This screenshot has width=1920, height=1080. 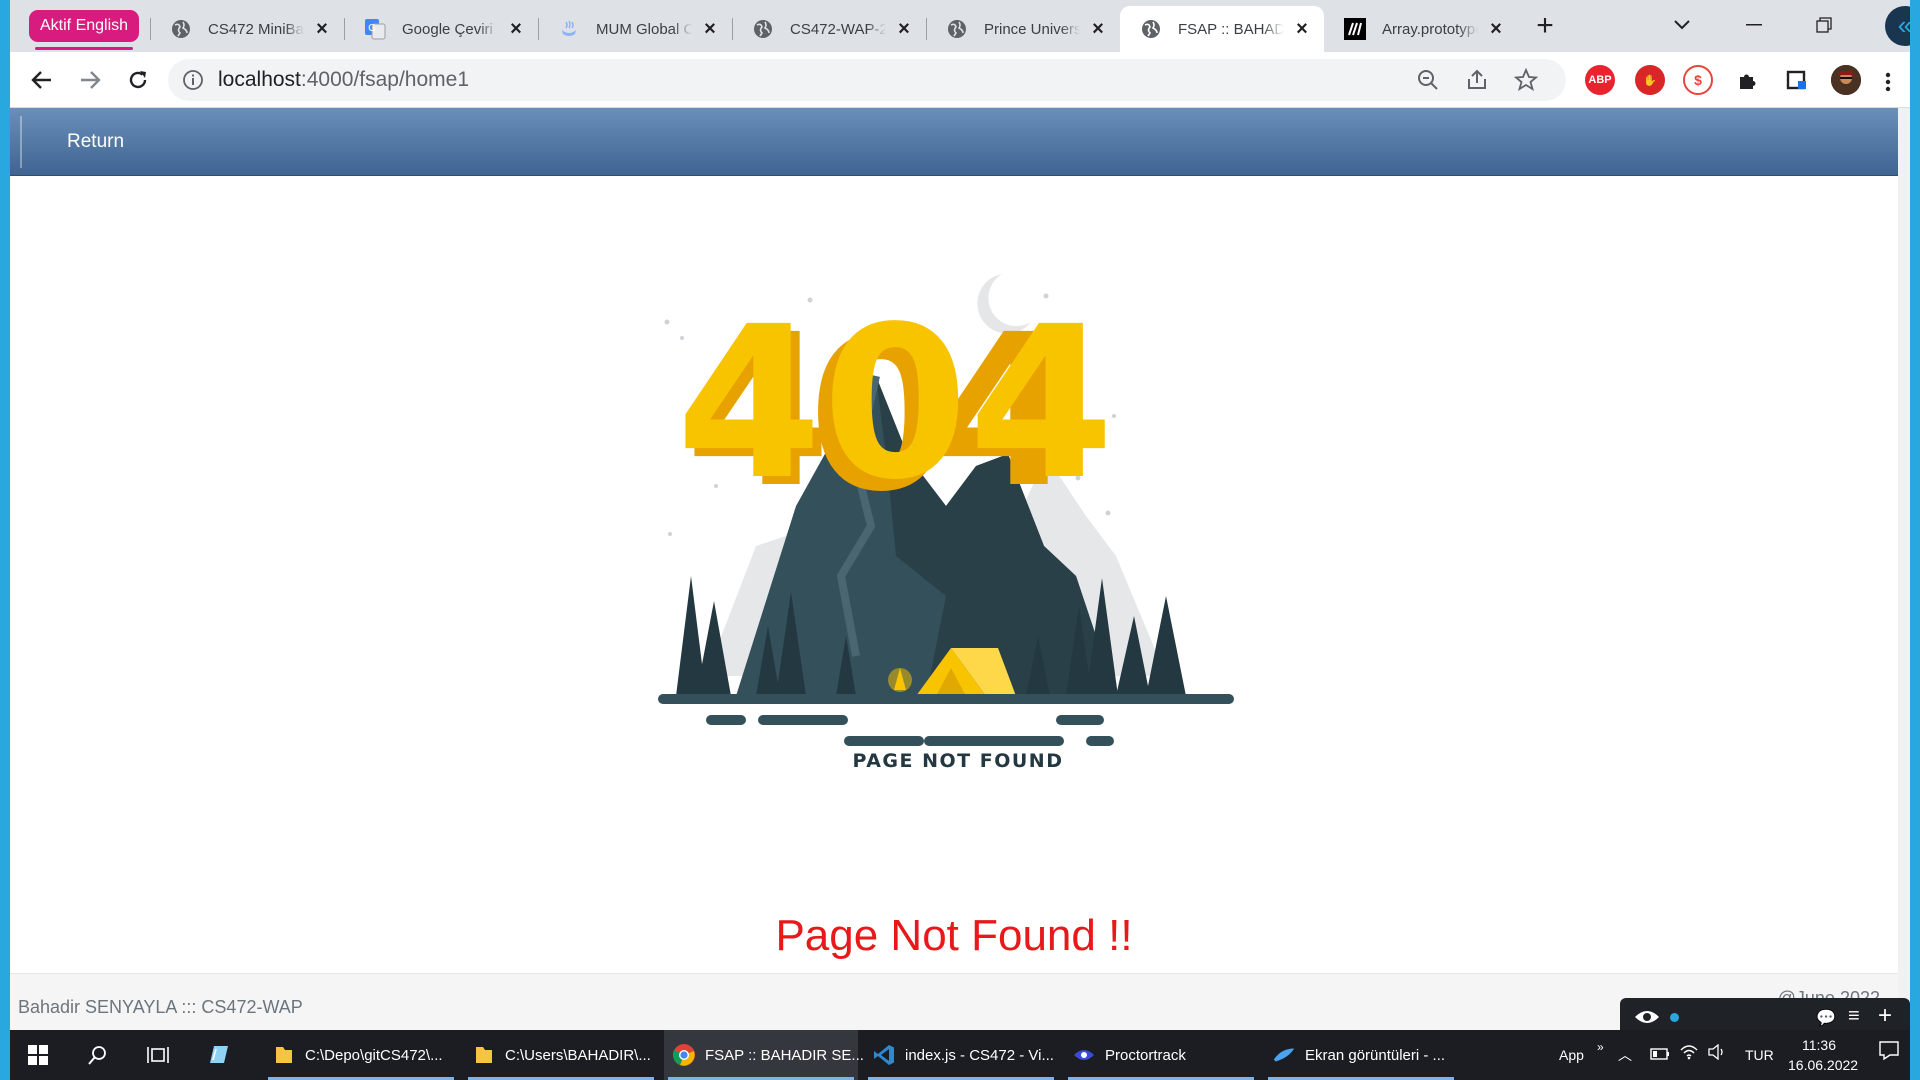 I want to click on adblock-plus-icon: ABP, so click(x=1600, y=80).